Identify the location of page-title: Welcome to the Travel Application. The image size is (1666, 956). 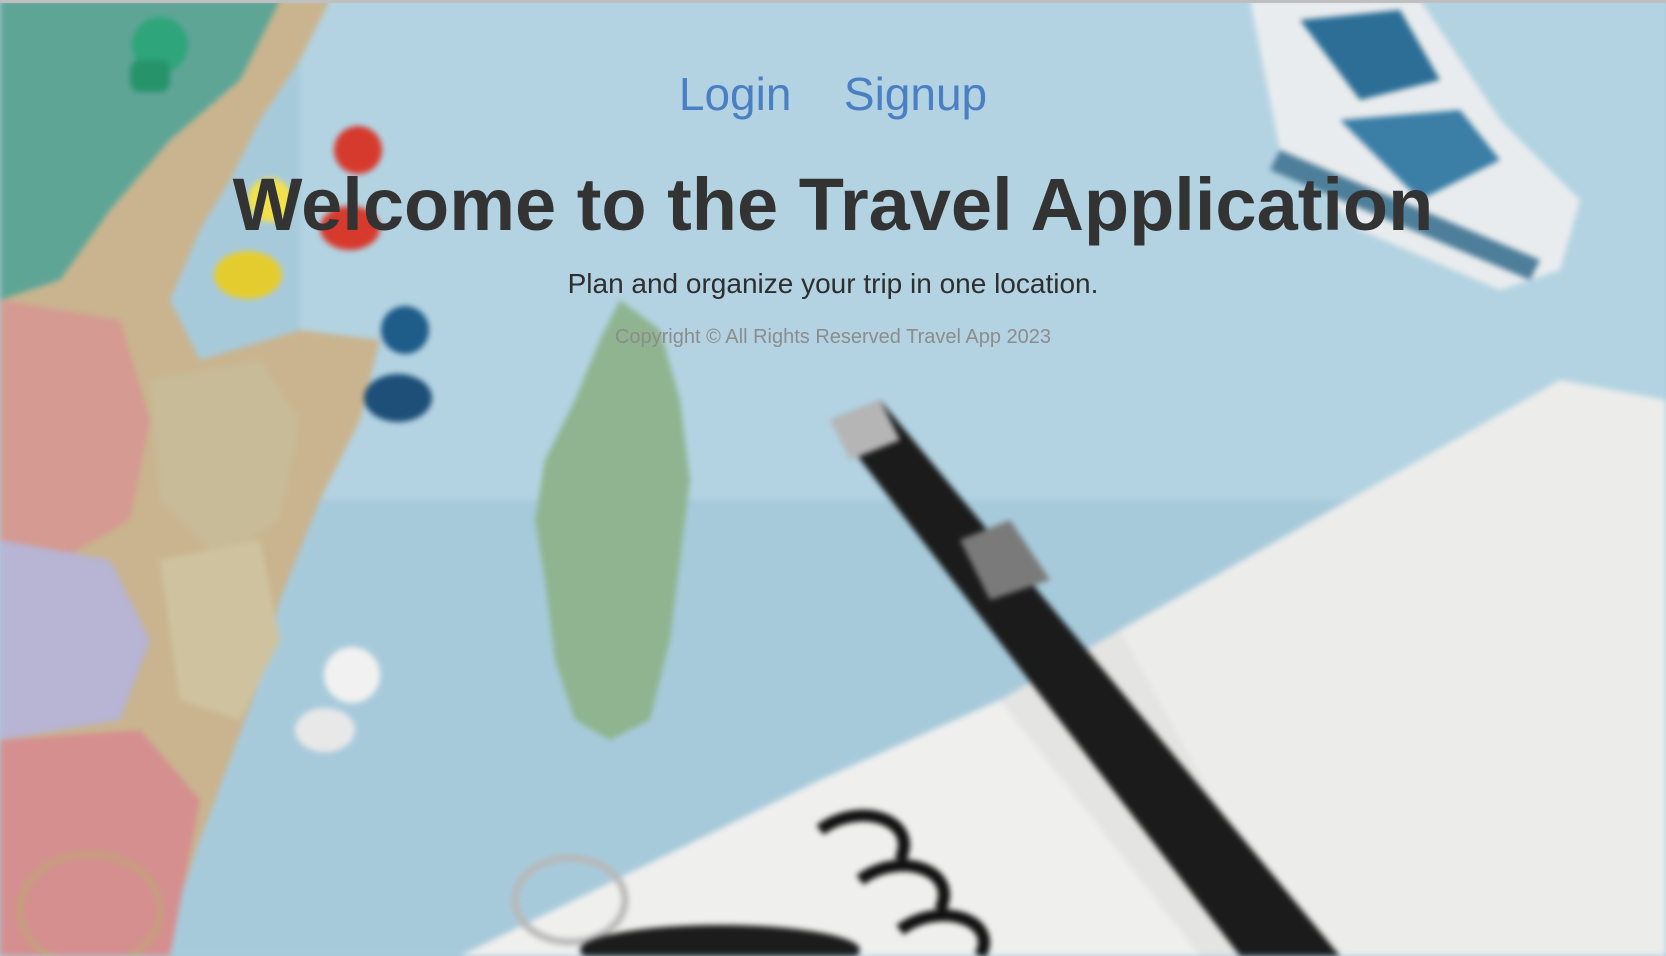
(833, 204).